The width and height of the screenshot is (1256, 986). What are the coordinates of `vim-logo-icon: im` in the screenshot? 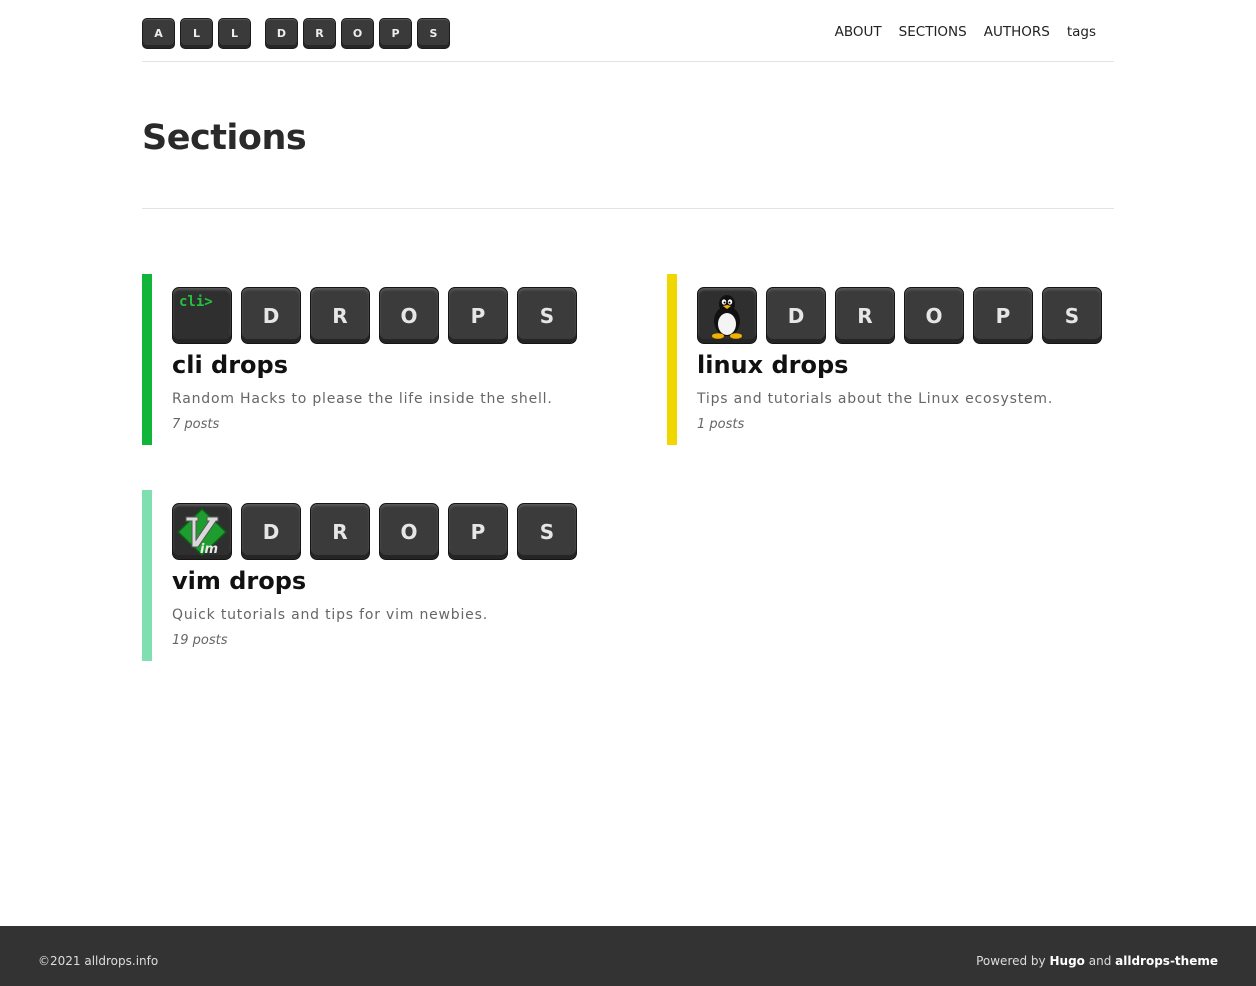 It's located at (202, 531).